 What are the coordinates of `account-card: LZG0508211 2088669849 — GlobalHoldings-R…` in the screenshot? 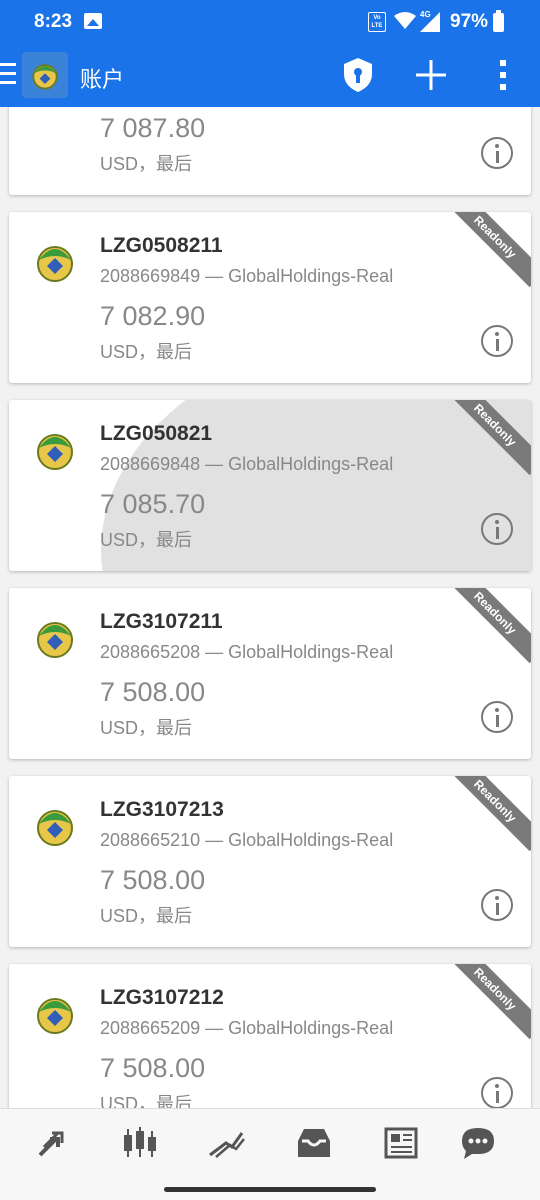 It's located at (270, 297).